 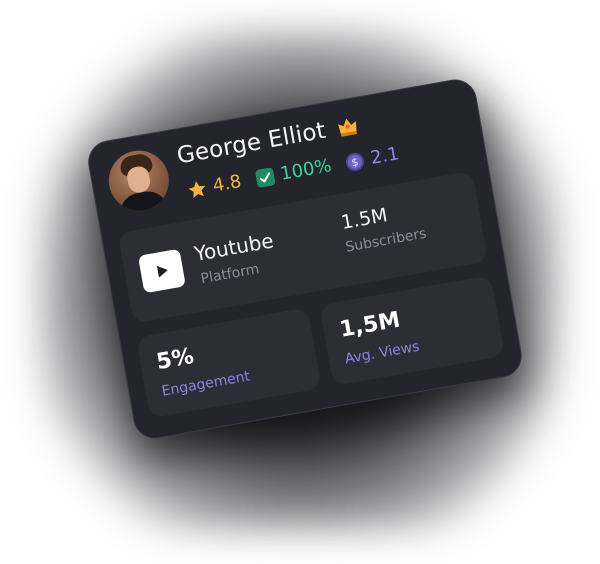 What do you see at coordinates (347, 127) in the screenshot?
I see `crown-icon` at bounding box center [347, 127].